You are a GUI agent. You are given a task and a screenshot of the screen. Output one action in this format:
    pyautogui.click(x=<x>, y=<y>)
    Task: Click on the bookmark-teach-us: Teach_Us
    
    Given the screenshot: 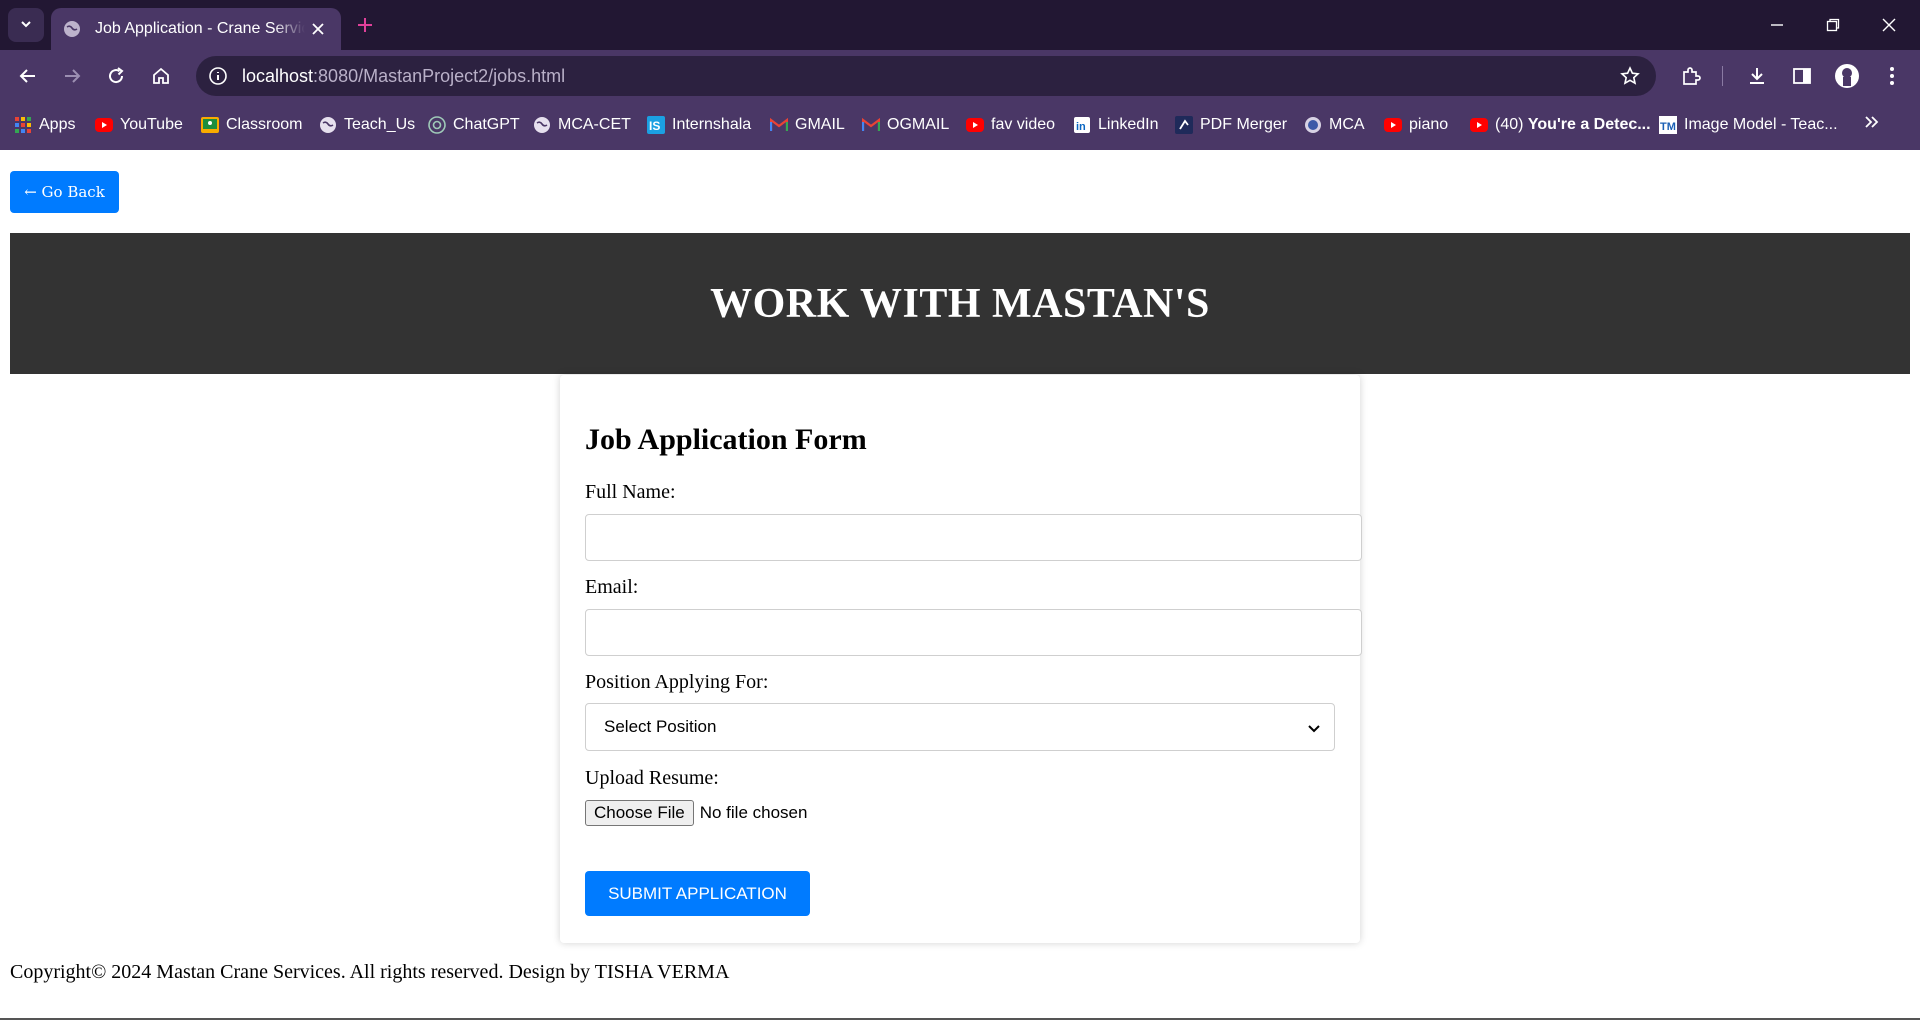 What is the action you would take?
    pyautogui.click(x=367, y=125)
    